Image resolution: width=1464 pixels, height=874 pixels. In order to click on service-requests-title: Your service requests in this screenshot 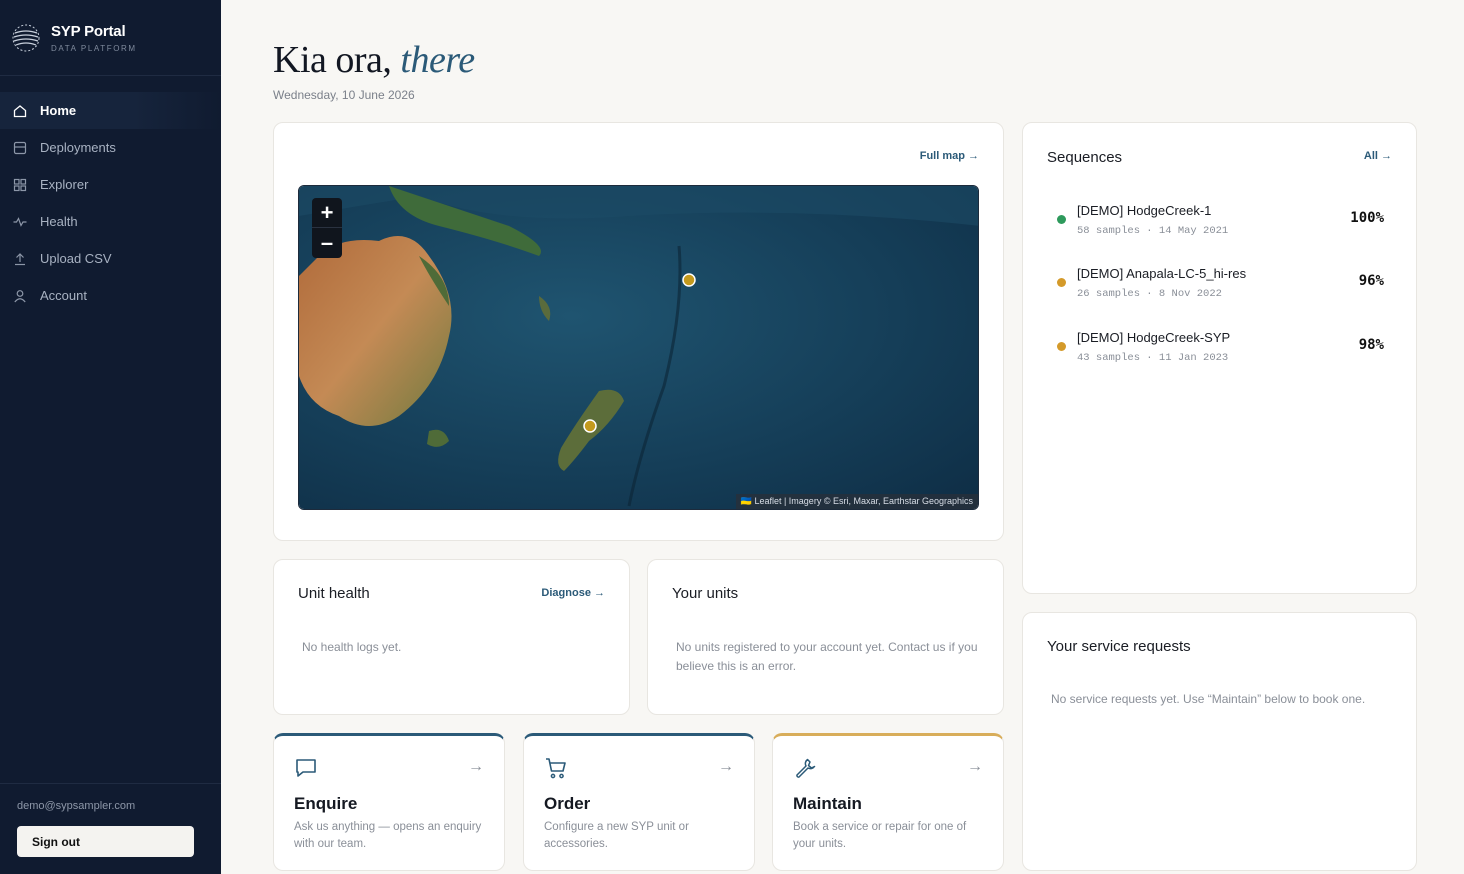, I will do `click(1119, 646)`.